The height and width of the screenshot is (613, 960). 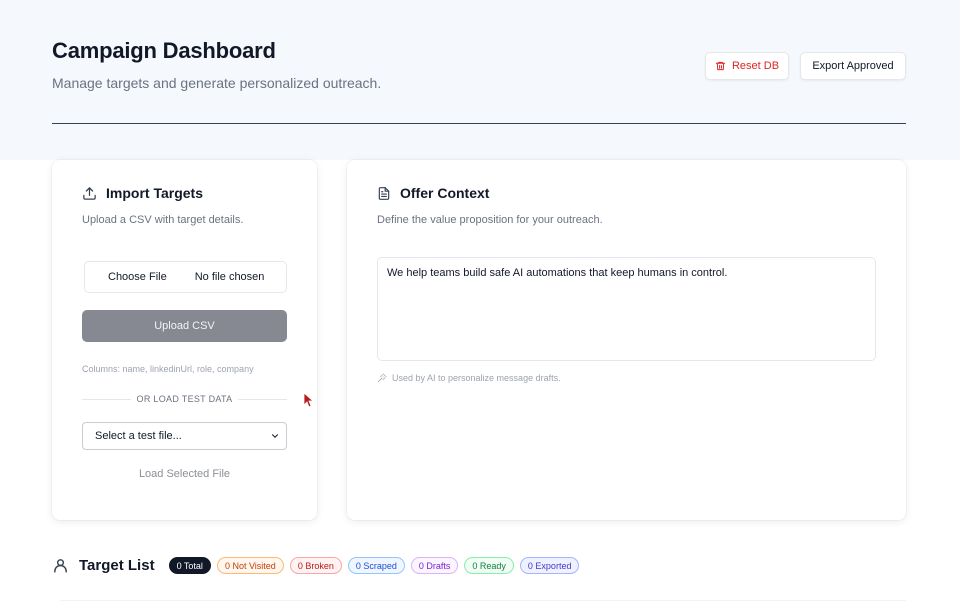 I want to click on badge-broken: 0 Broken, so click(x=315, y=565).